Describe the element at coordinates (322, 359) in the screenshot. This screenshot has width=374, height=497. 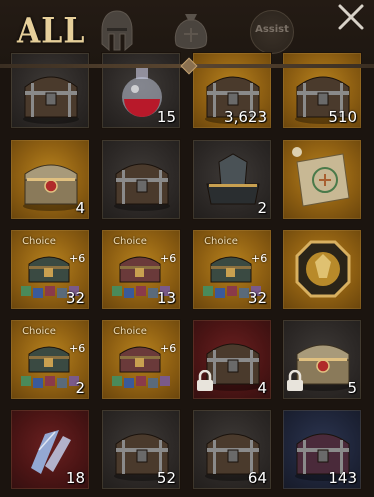
I see `inventory-slot: 5` at that location.